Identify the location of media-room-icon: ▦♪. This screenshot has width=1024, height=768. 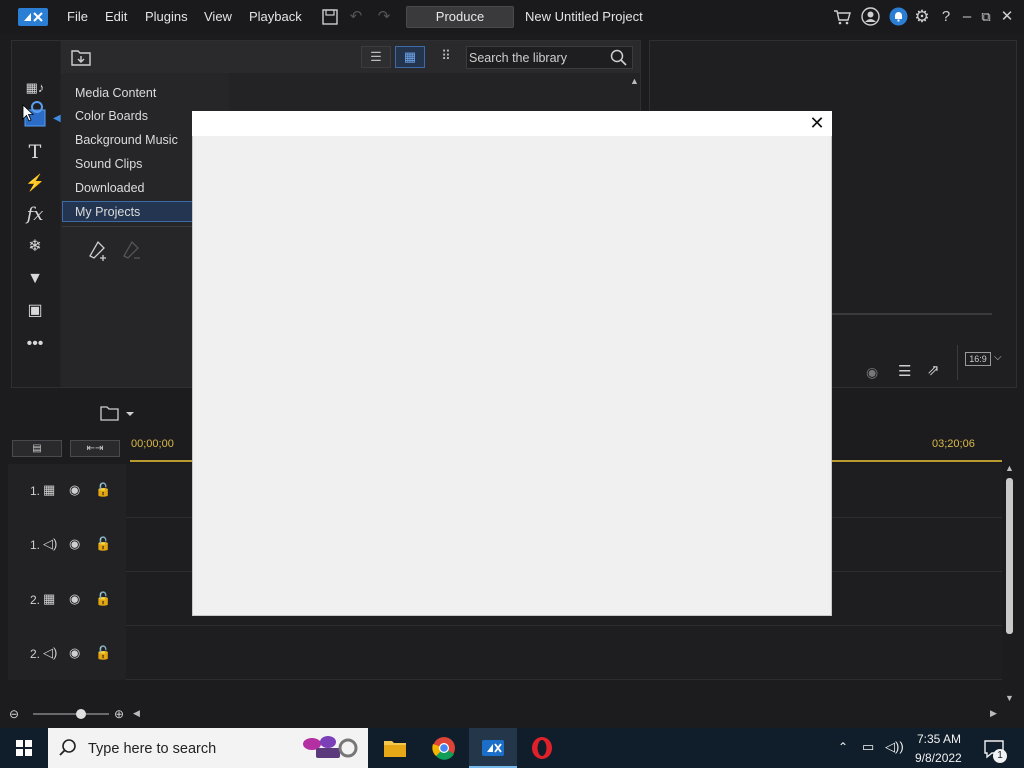
(35, 88).